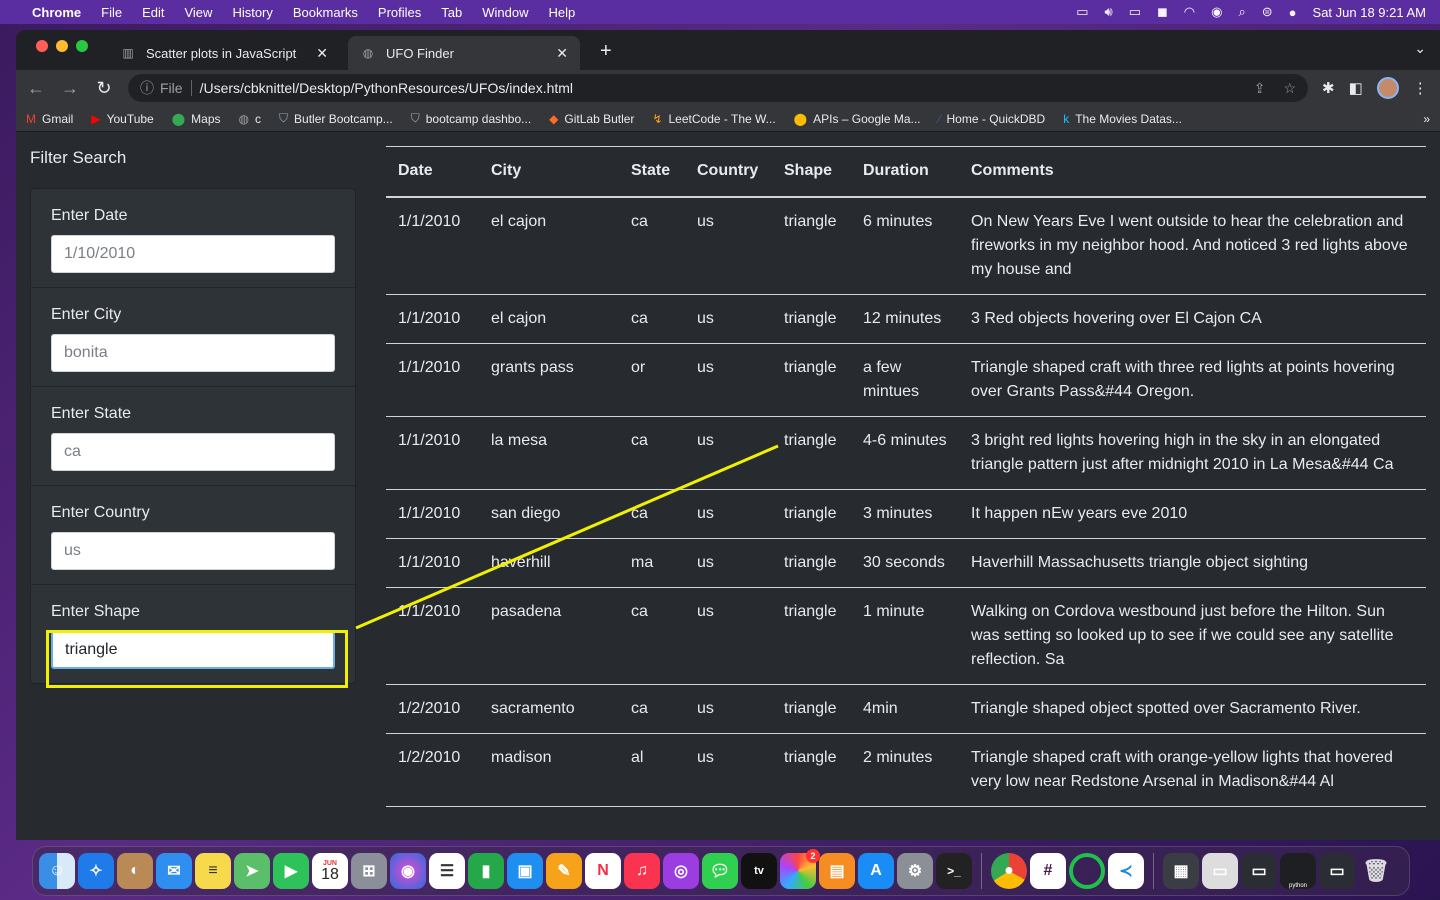 The height and width of the screenshot is (900, 1440). Describe the element at coordinates (1135, 12) in the screenshot. I see `battery-icon: ▭` at that location.